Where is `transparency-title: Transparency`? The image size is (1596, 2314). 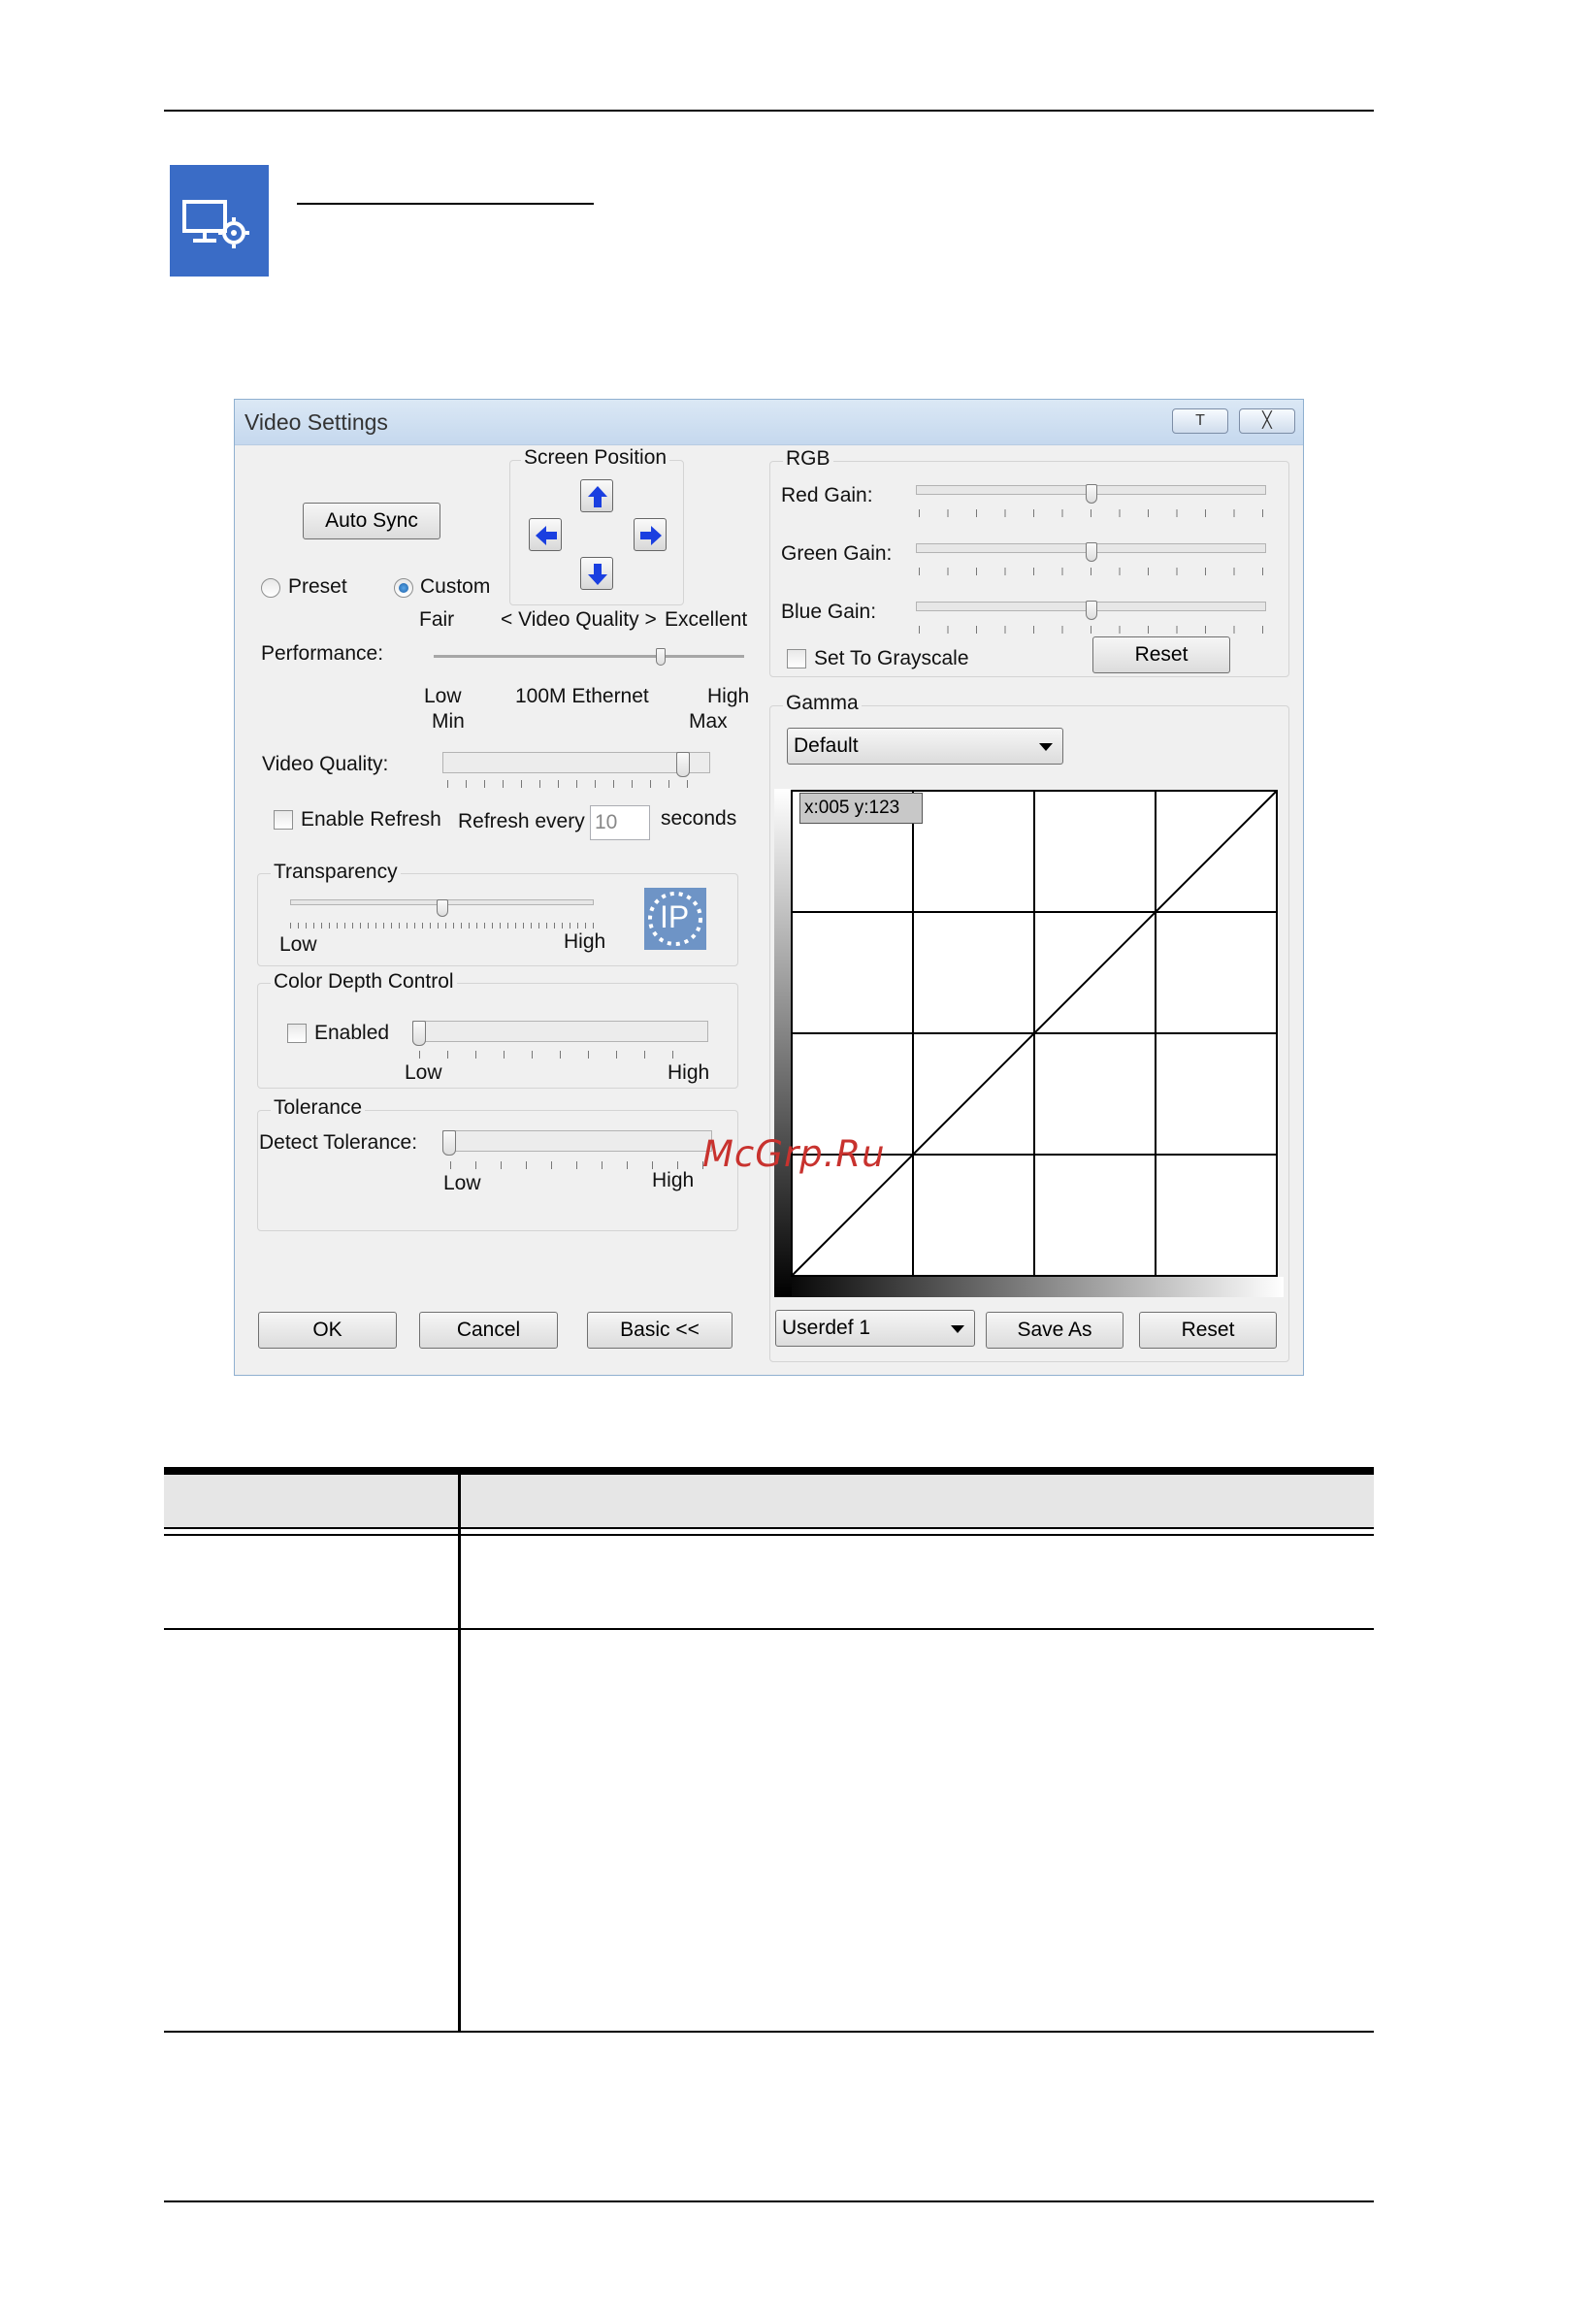
transparency-title: Transparency is located at coordinates (336, 872).